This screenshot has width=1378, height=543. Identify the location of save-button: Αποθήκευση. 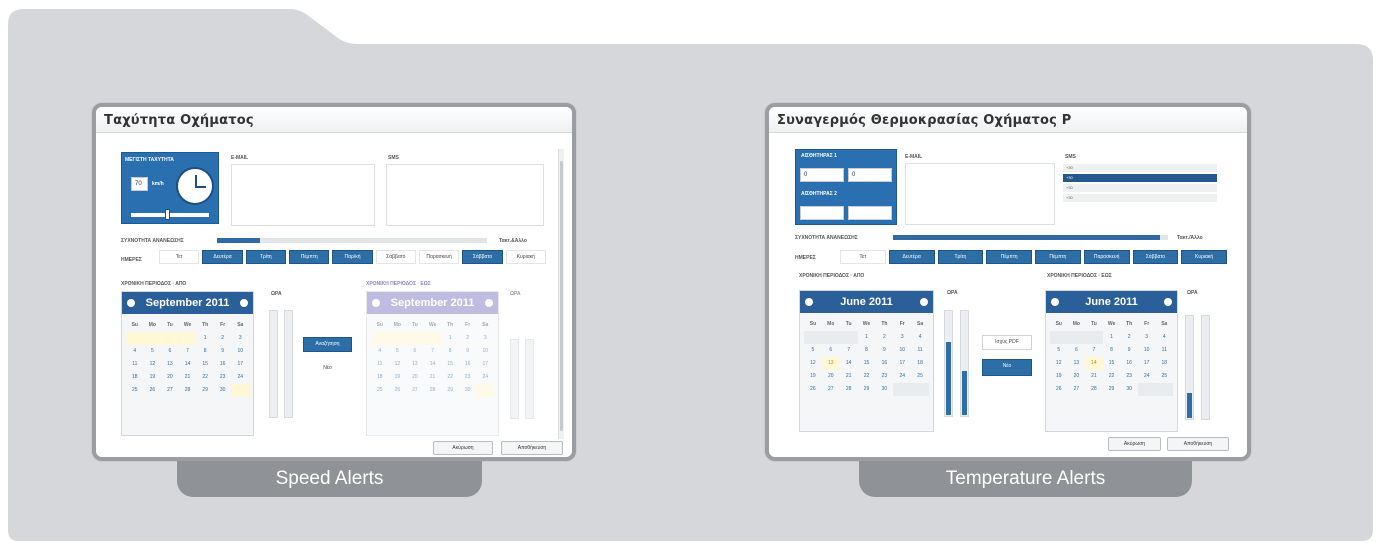
(532, 448).